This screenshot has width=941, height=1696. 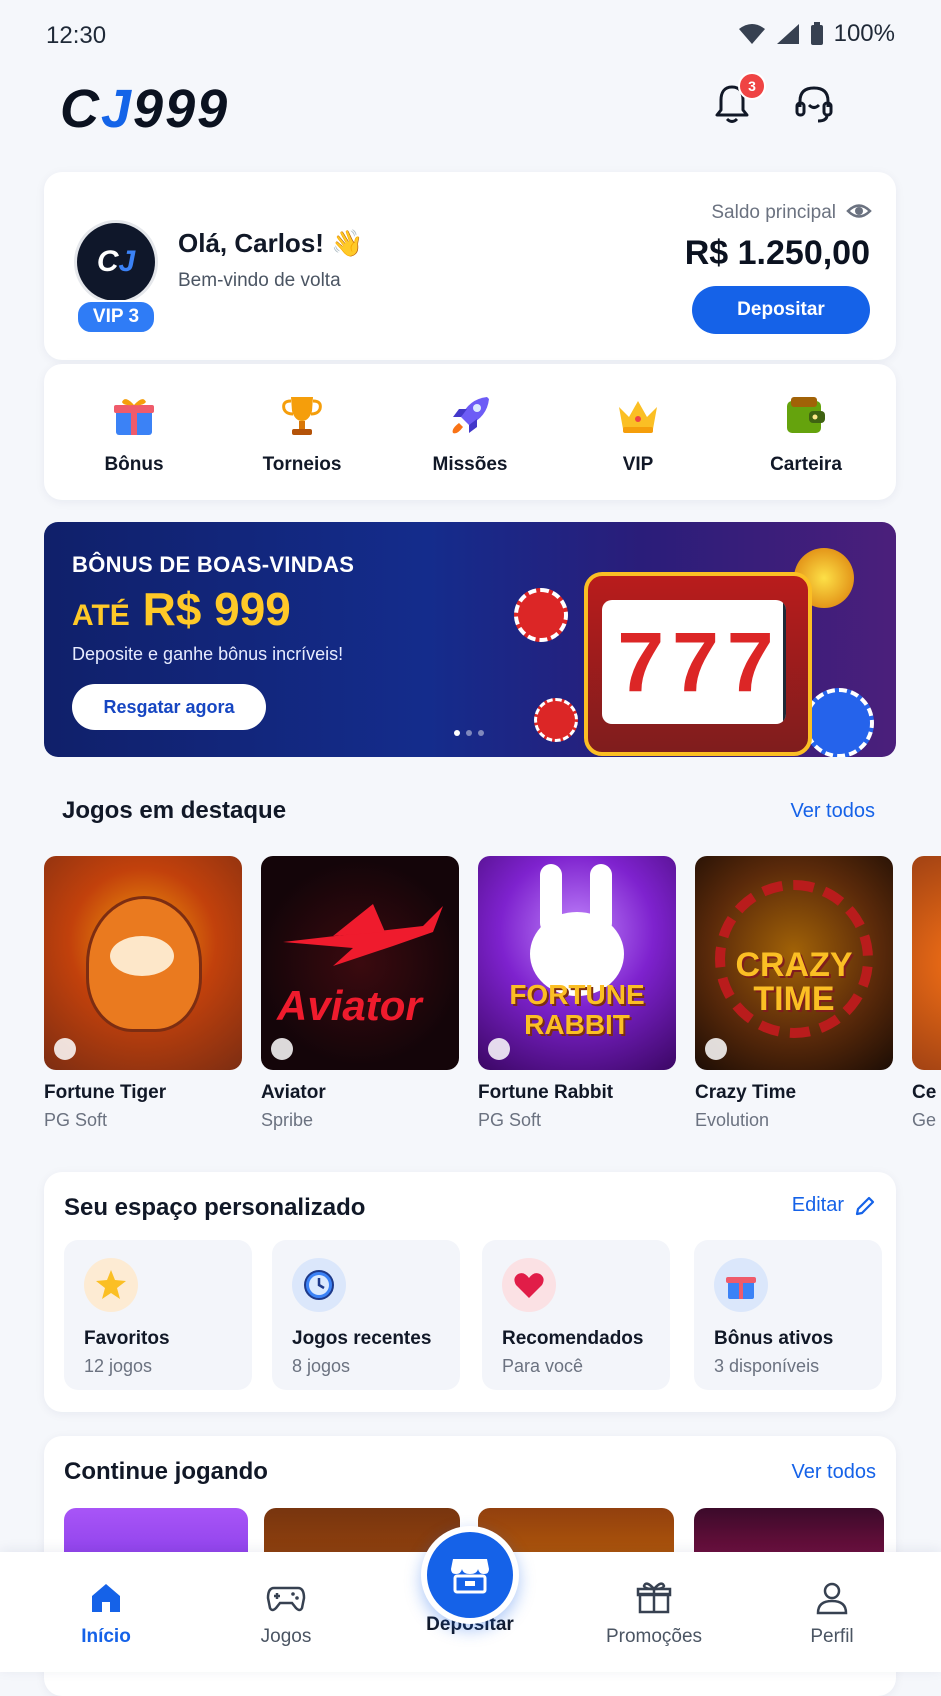 I want to click on continue-title: Continue jogando, so click(x=166, y=1471).